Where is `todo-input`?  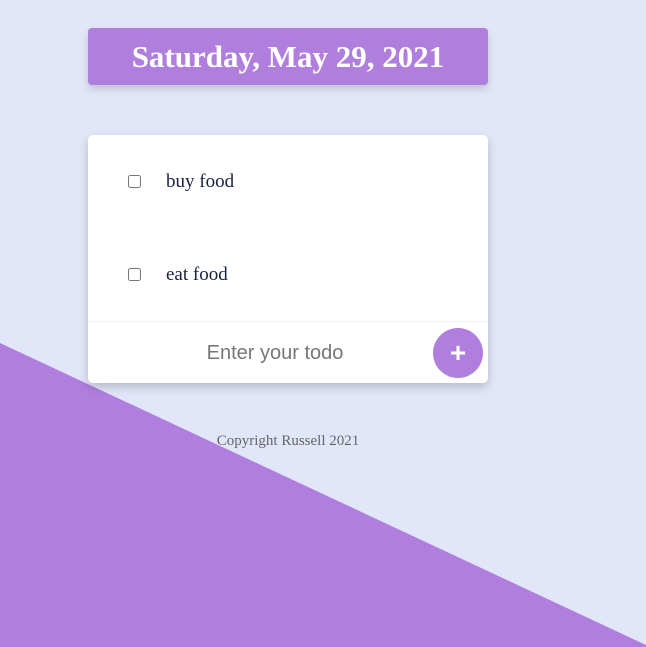
todo-input is located at coordinates (275, 353).